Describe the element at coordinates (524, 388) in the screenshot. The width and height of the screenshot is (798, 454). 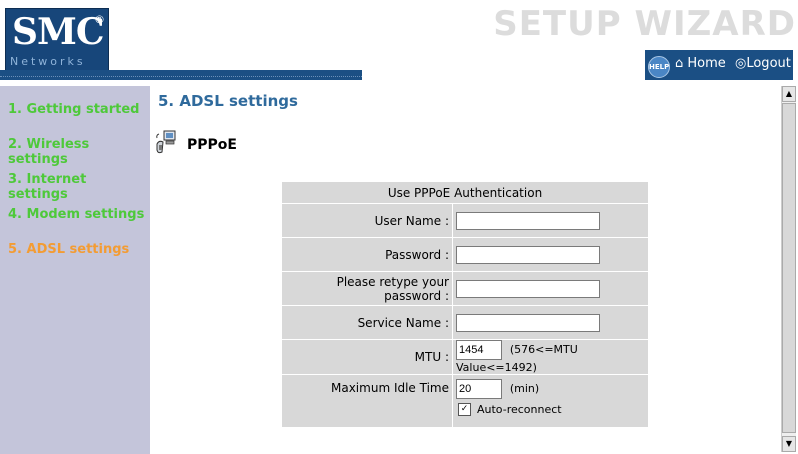
I see `idle-unit-label: (min)` at that location.